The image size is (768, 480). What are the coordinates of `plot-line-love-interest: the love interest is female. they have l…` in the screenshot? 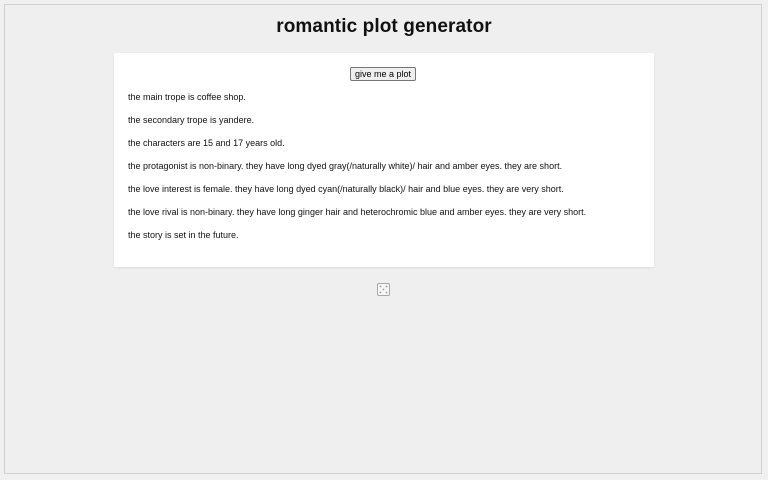 It's located at (346, 189).